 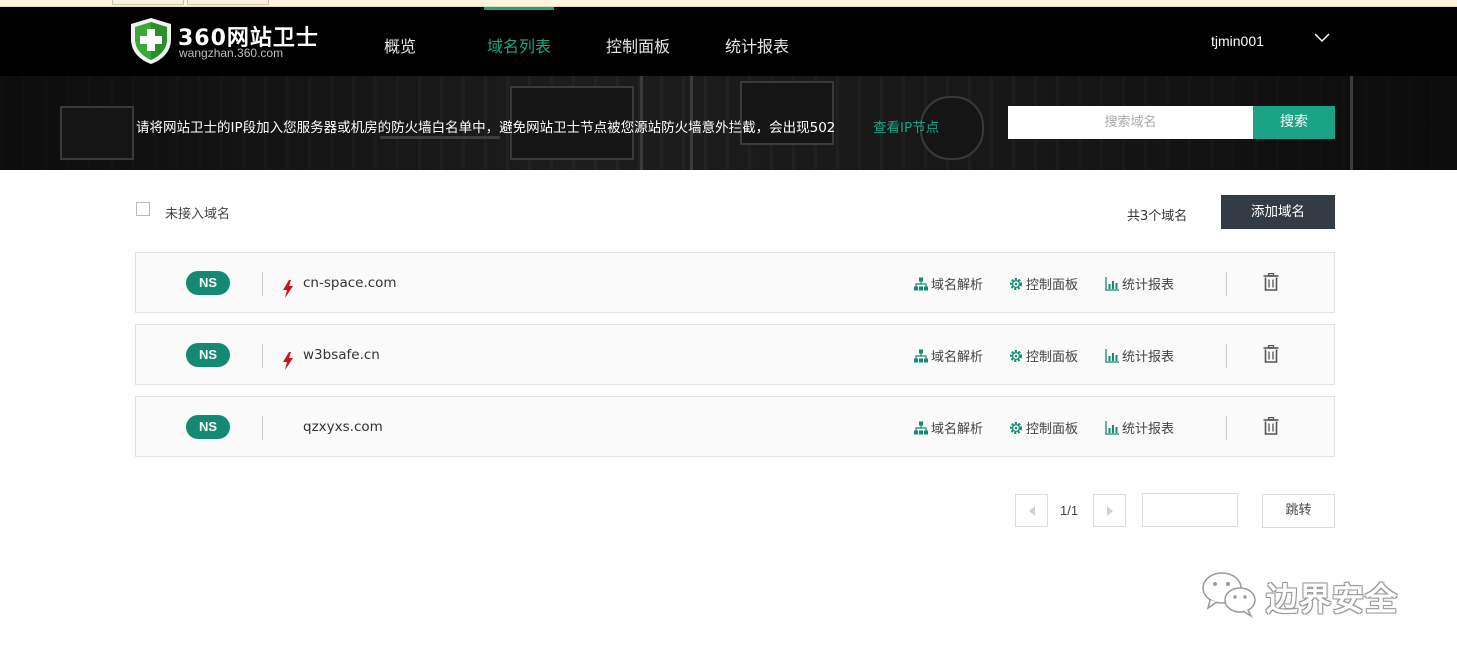 What do you see at coordinates (1069, 510) in the screenshot?
I see `page-info: 1/1` at bounding box center [1069, 510].